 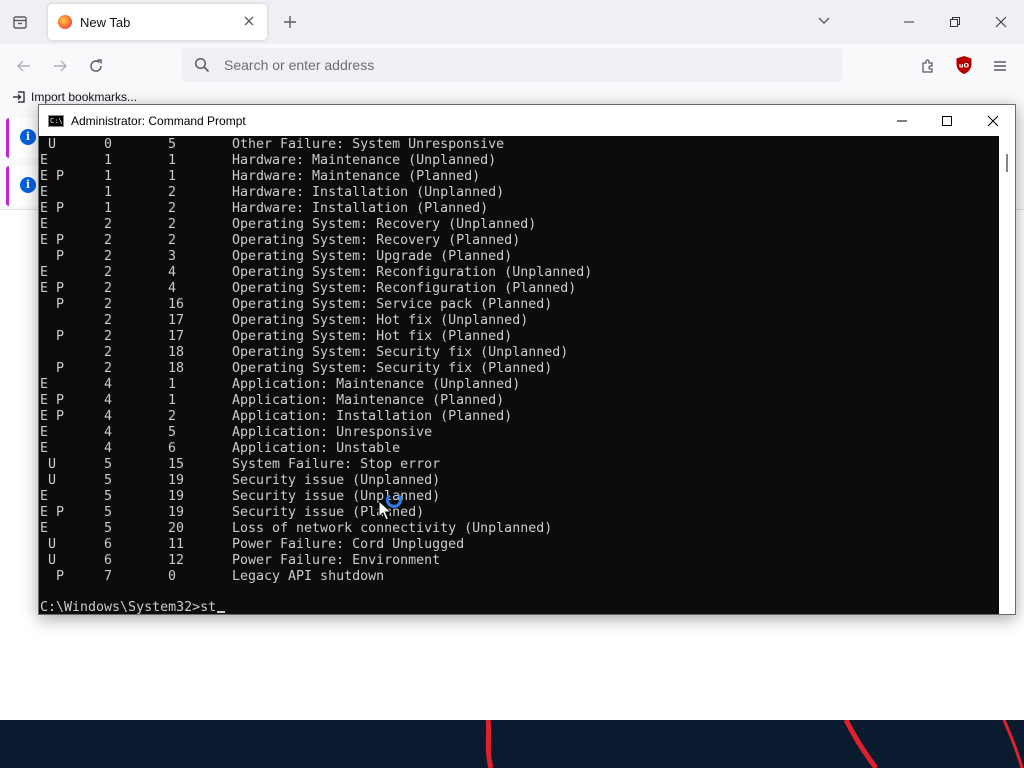 What do you see at coordinates (1007, 375) in the screenshot?
I see `cmd-scrollbar` at bounding box center [1007, 375].